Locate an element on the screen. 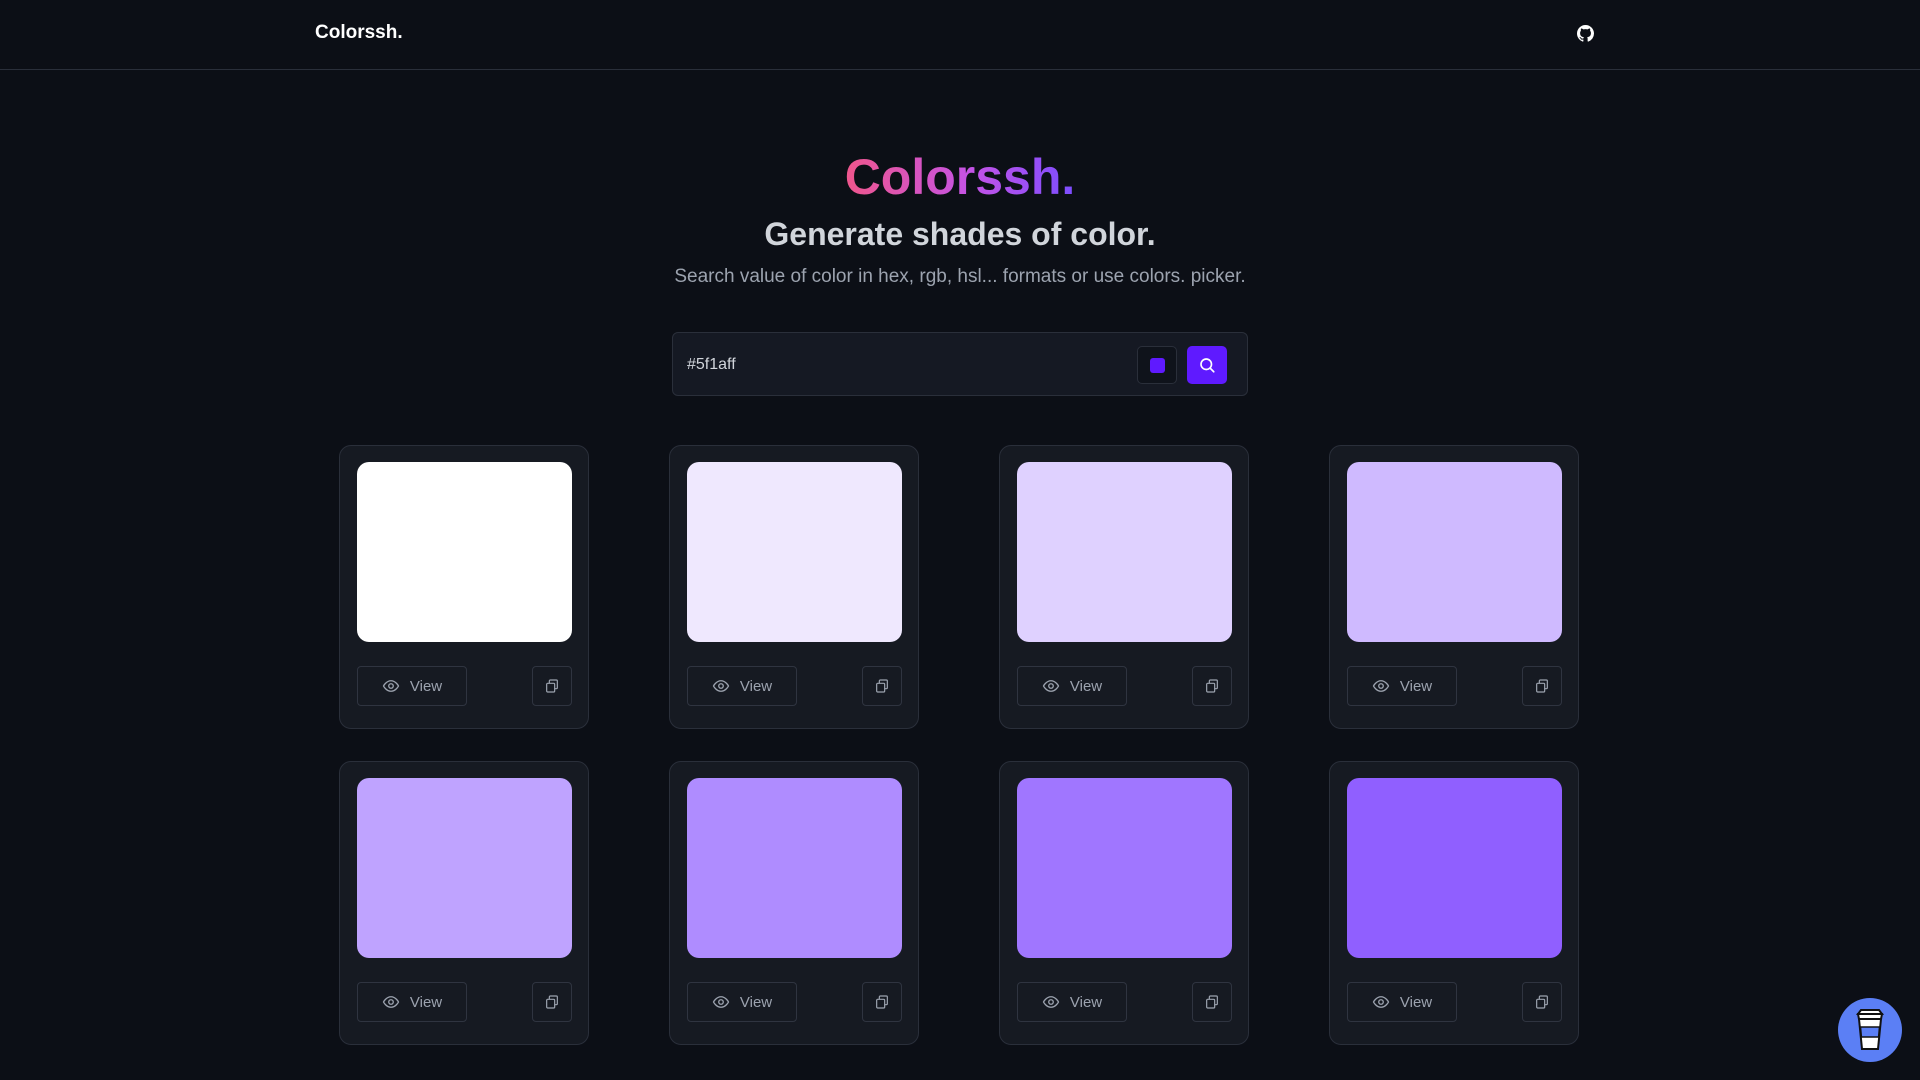 This screenshot has width=1920, height=1080. color-search-bar is located at coordinates (960, 364).